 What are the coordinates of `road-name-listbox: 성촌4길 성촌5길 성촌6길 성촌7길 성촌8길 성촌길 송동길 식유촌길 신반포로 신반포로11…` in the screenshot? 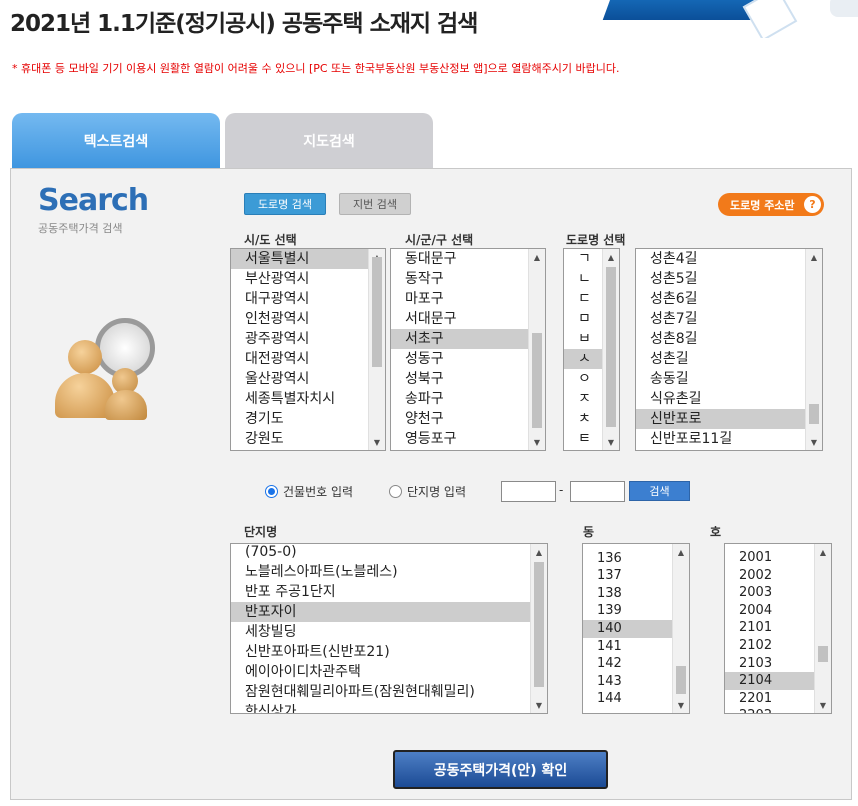 It's located at (729, 349).